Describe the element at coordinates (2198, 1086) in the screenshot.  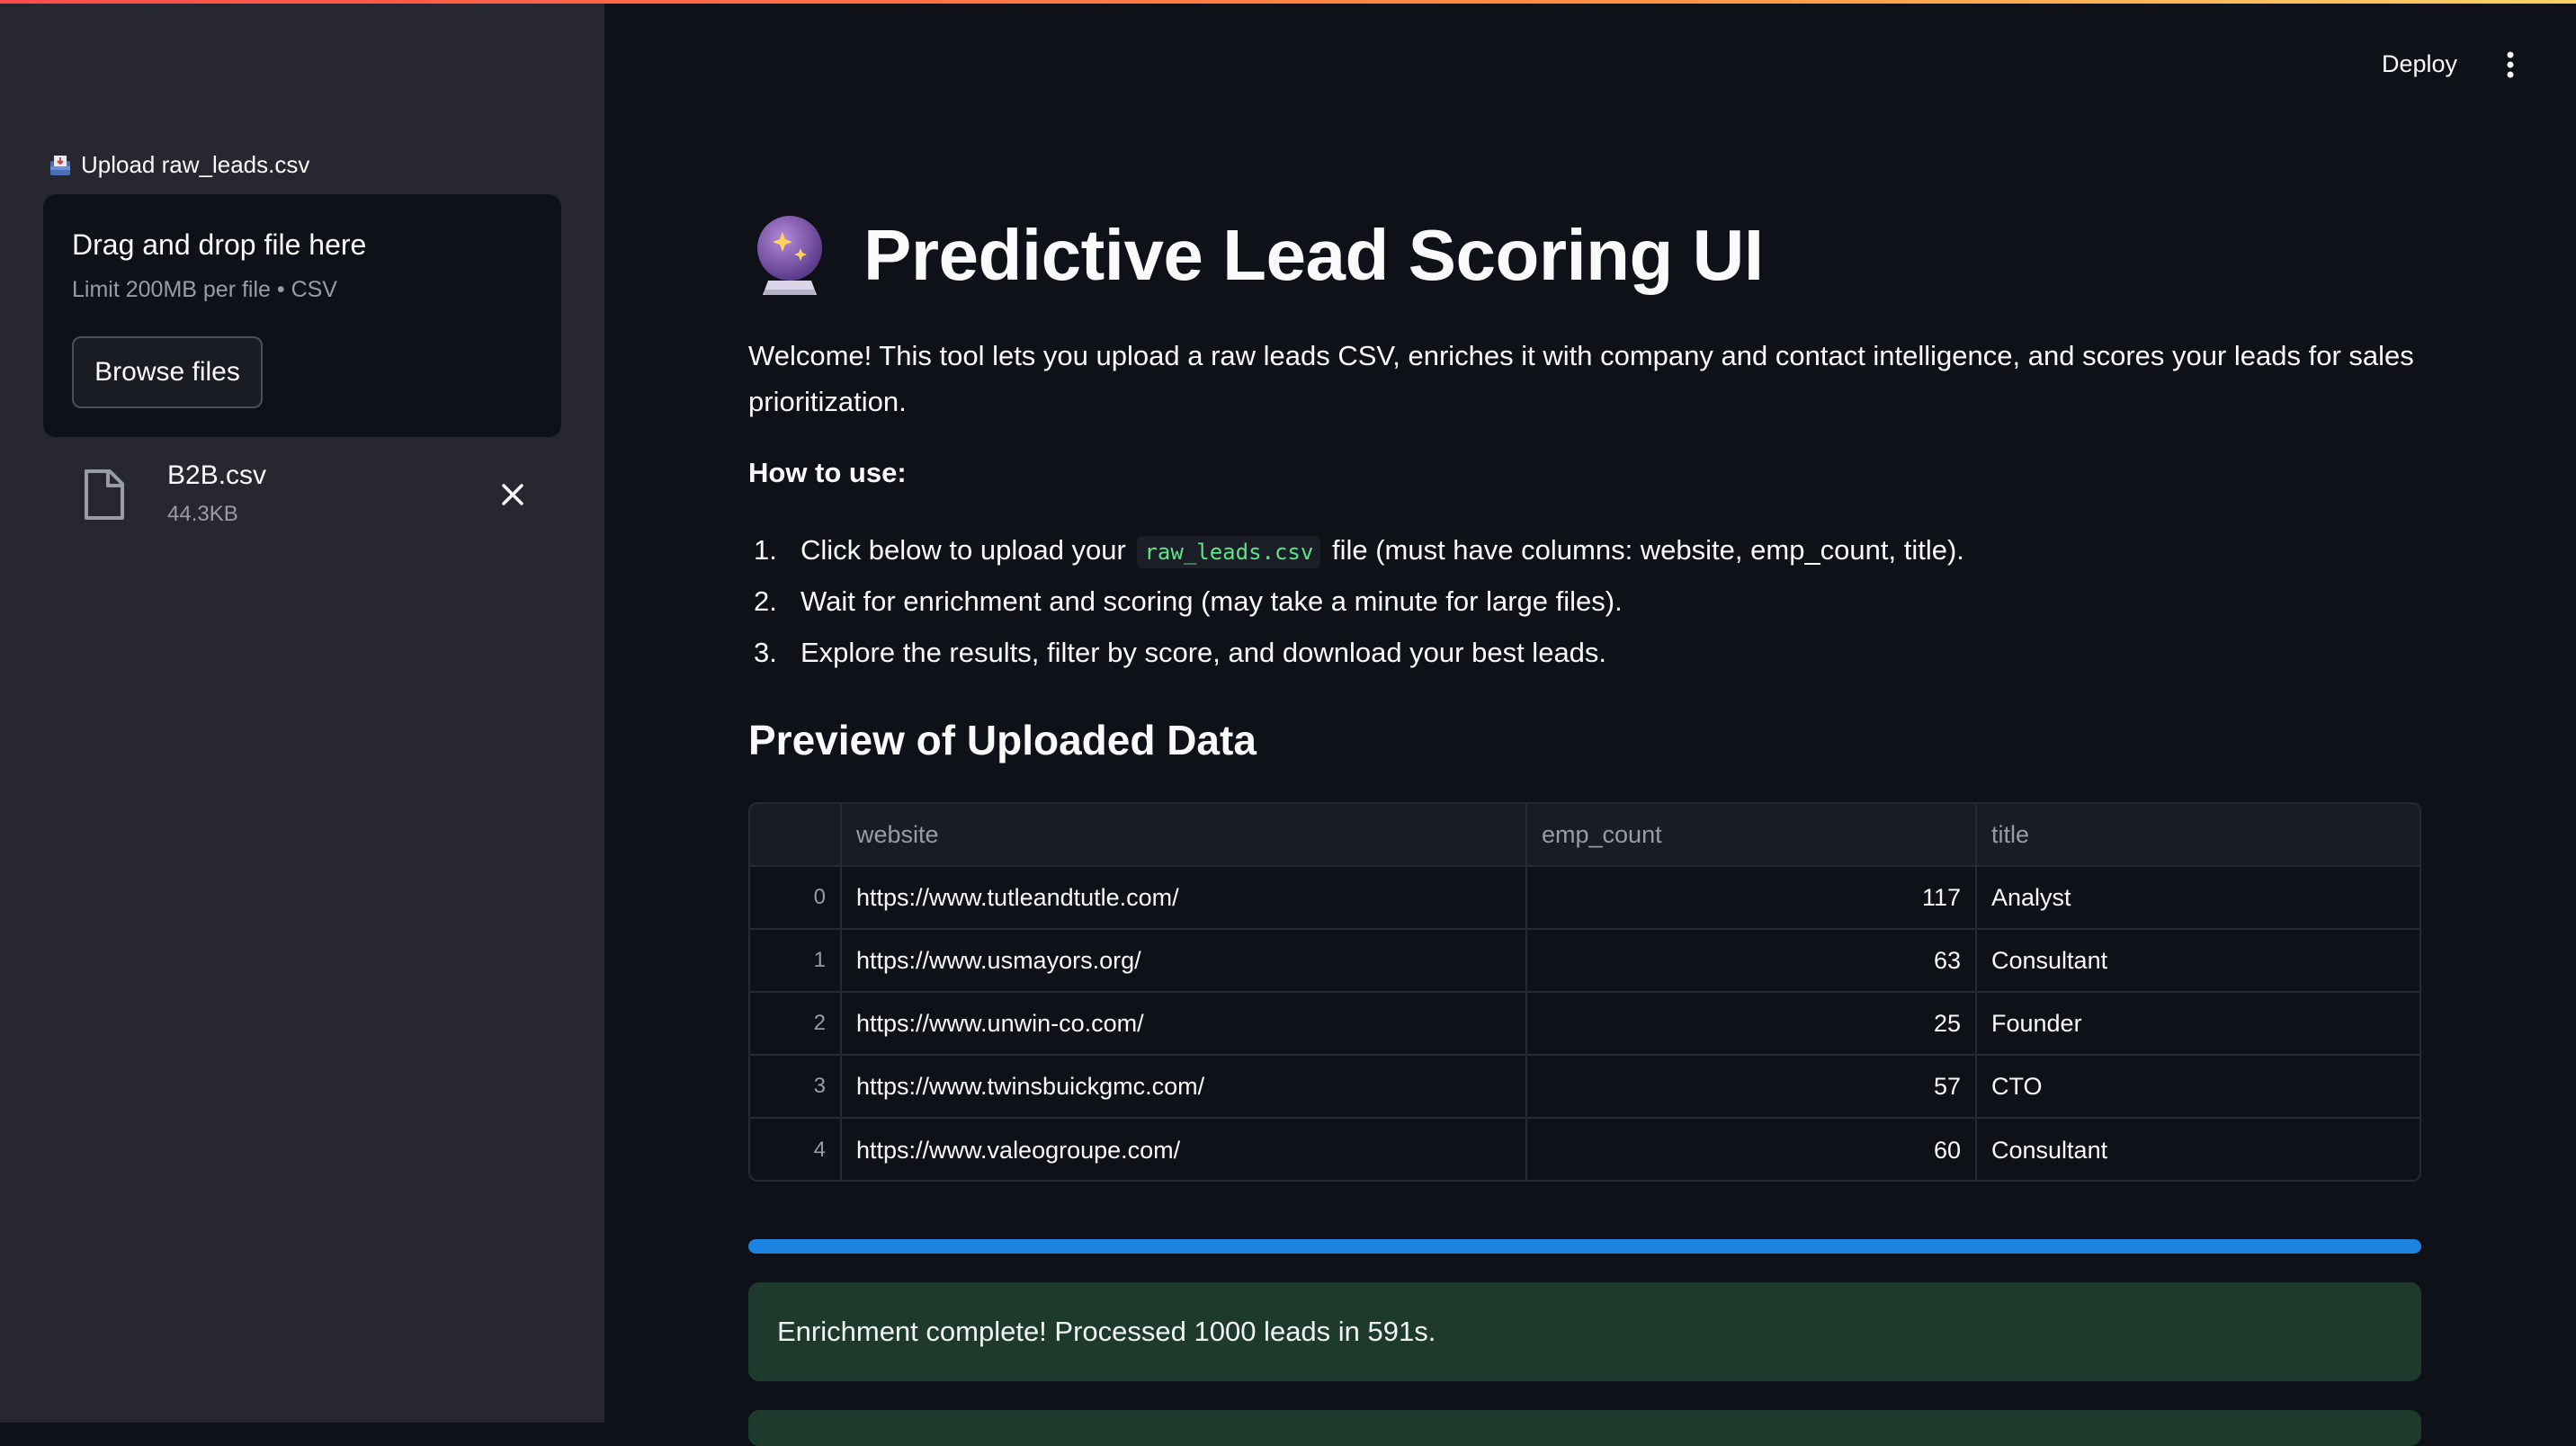
I see `cell-title: CTO` at that location.